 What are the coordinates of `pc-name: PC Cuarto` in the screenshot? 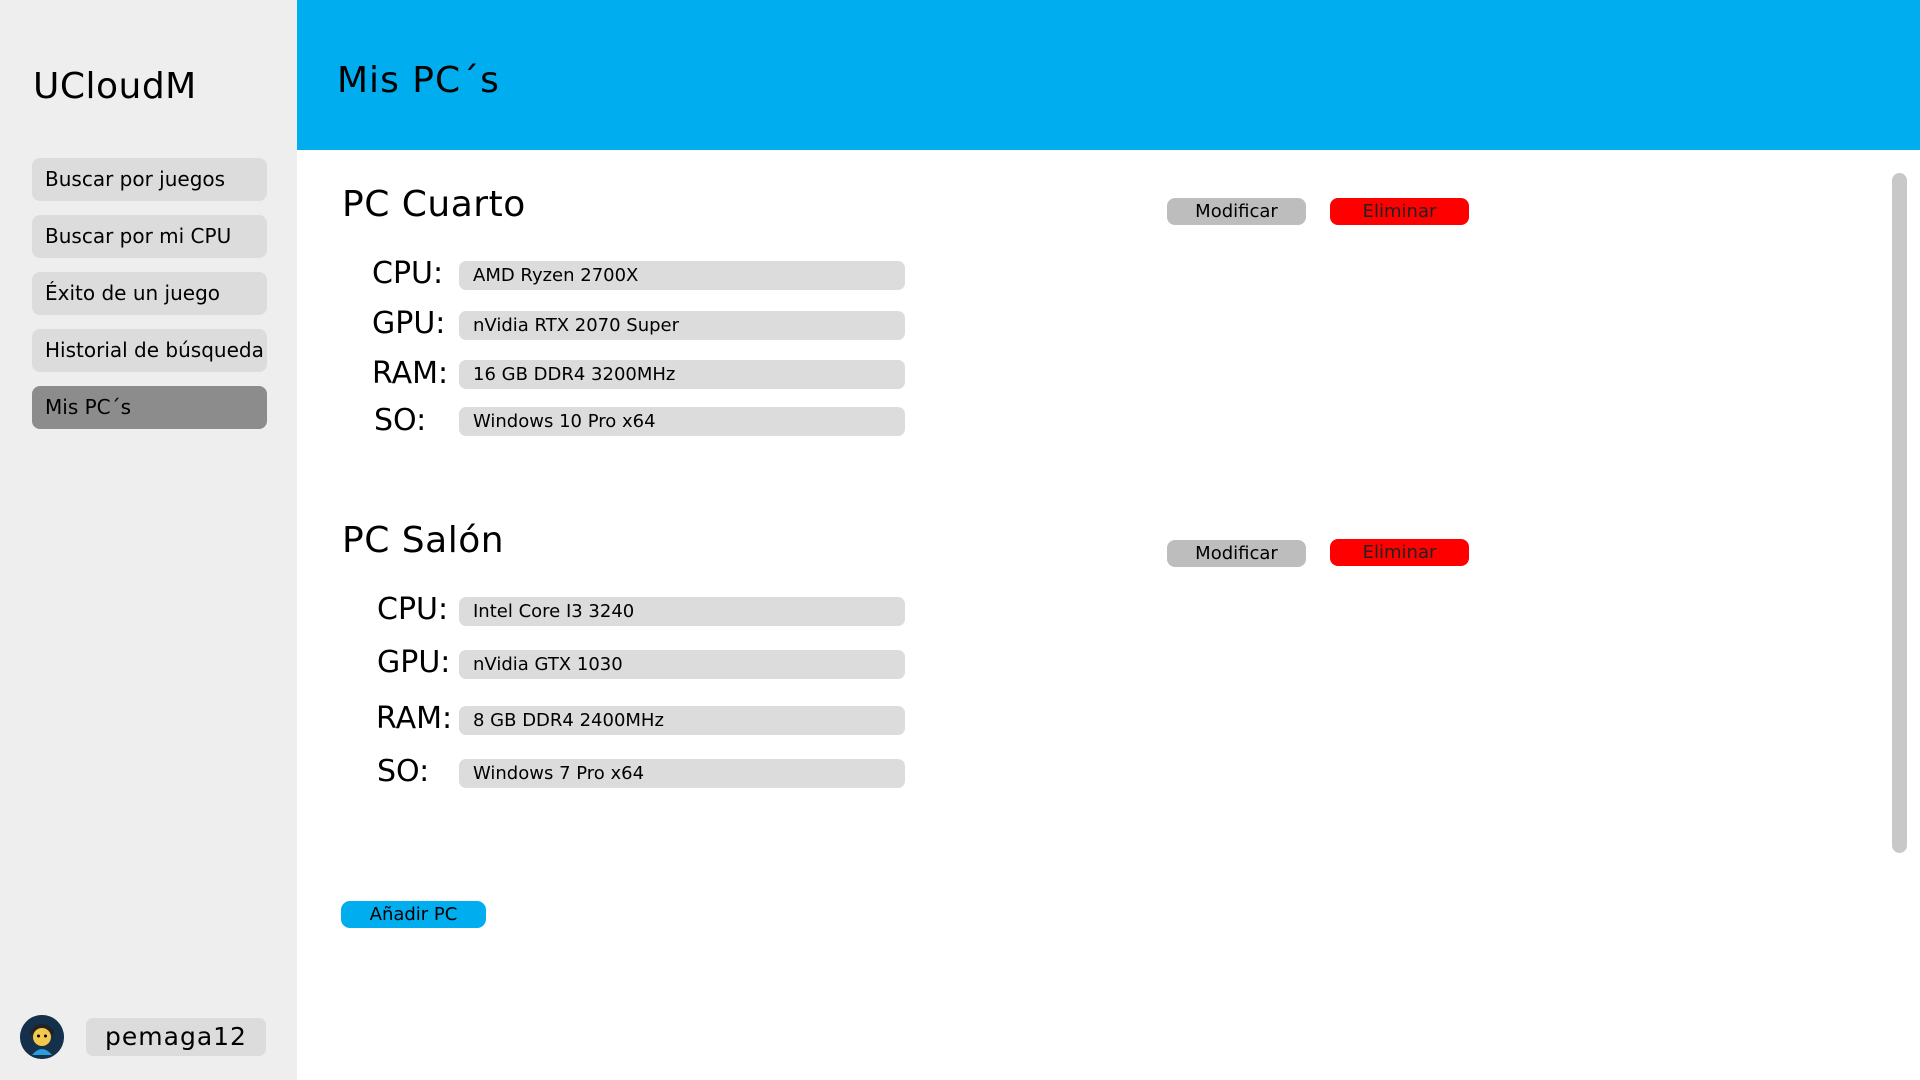 It's located at (434, 204).